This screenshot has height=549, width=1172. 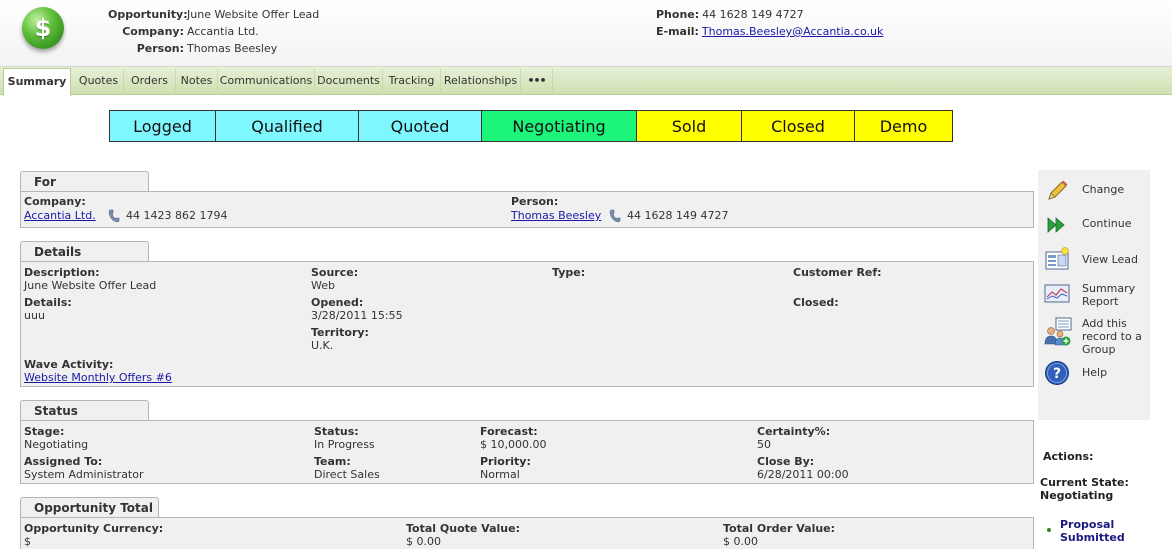 What do you see at coordinates (84, 411) in the screenshot?
I see `status-panel-title: Status` at bounding box center [84, 411].